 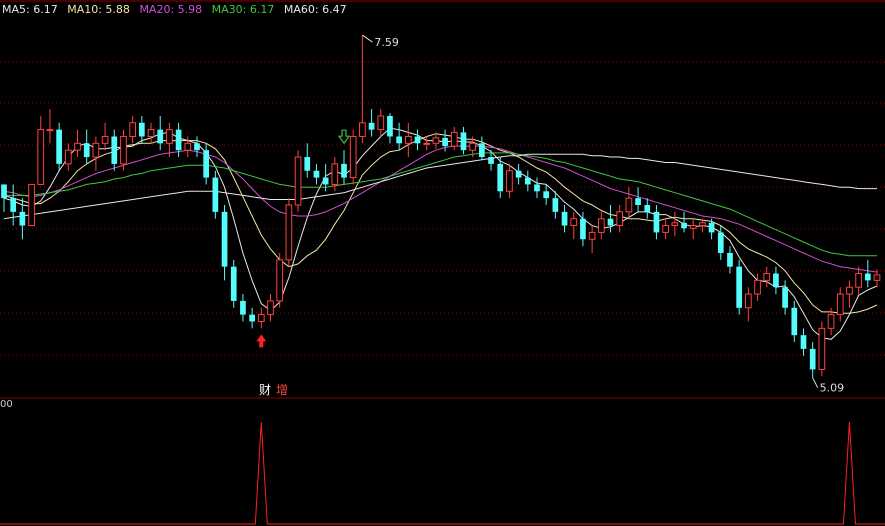 I want to click on sell-arrow-icon, so click(x=344, y=137).